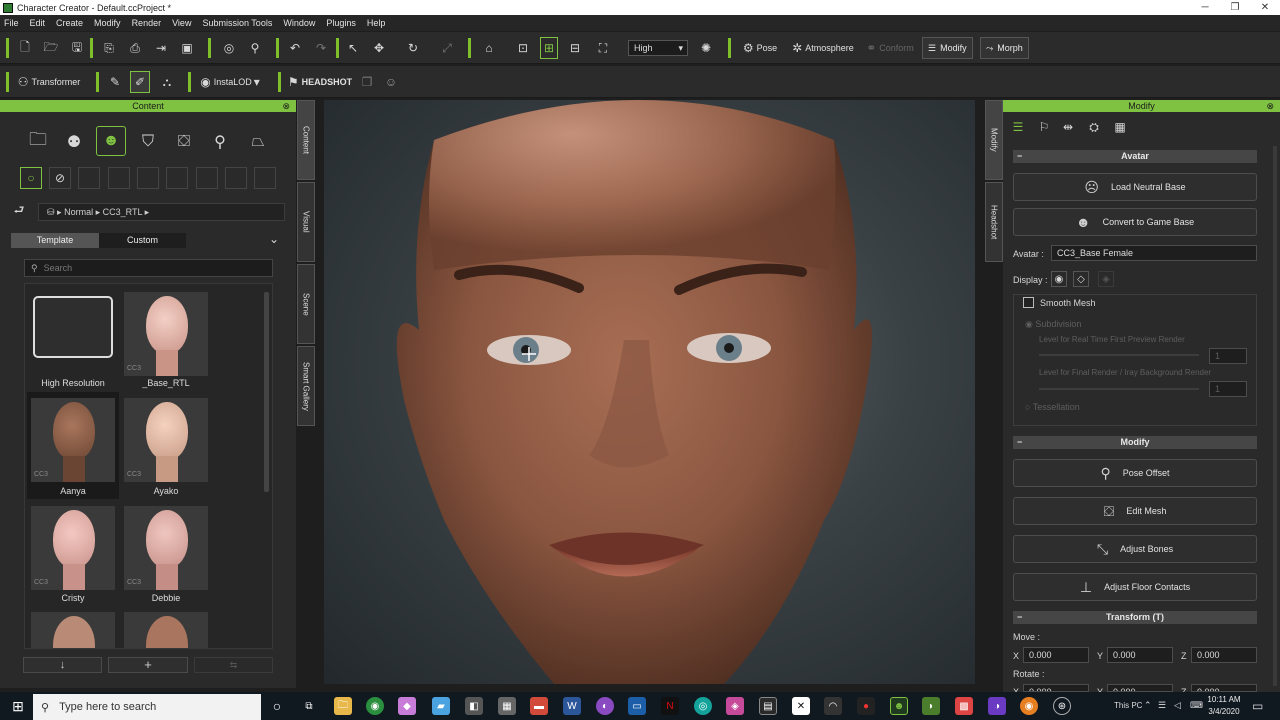  Describe the element at coordinates (73, 327) in the screenshot. I see `folder-thumbnail` at that location.